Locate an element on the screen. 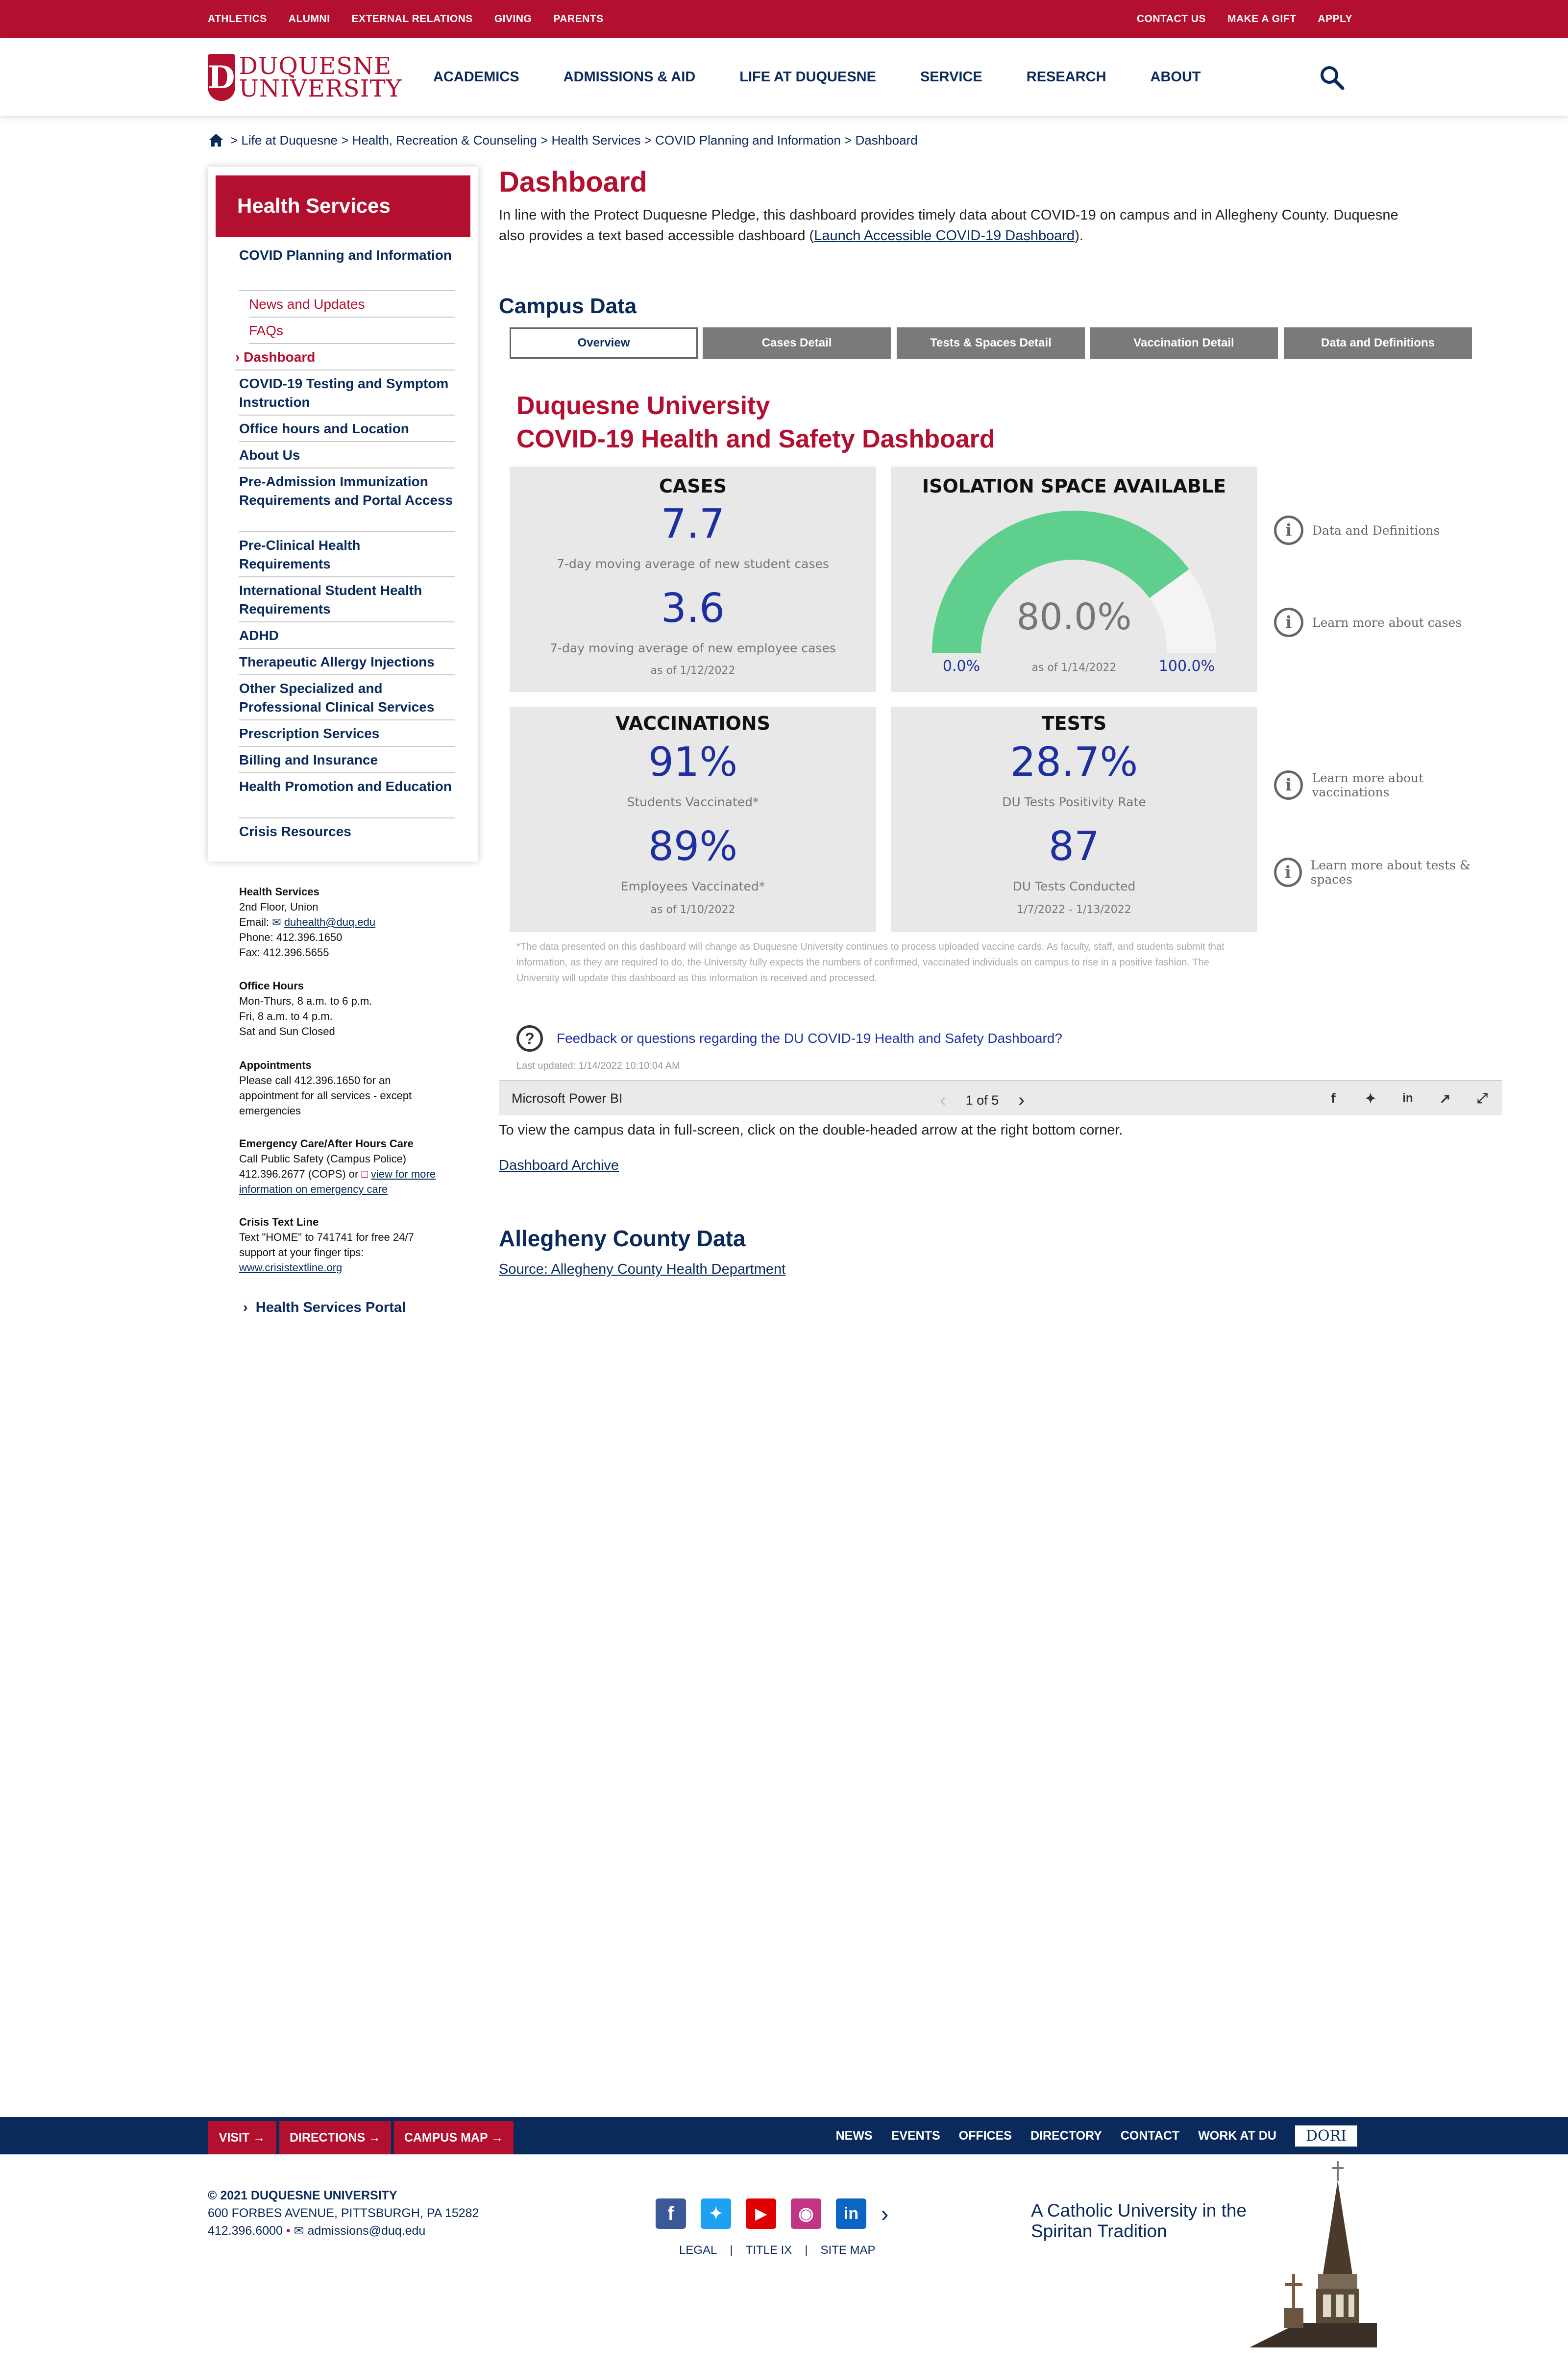 This screenshot has width=1568, height=2370. footer-link-events: EVENTS is located at coordinates (915, 2136).